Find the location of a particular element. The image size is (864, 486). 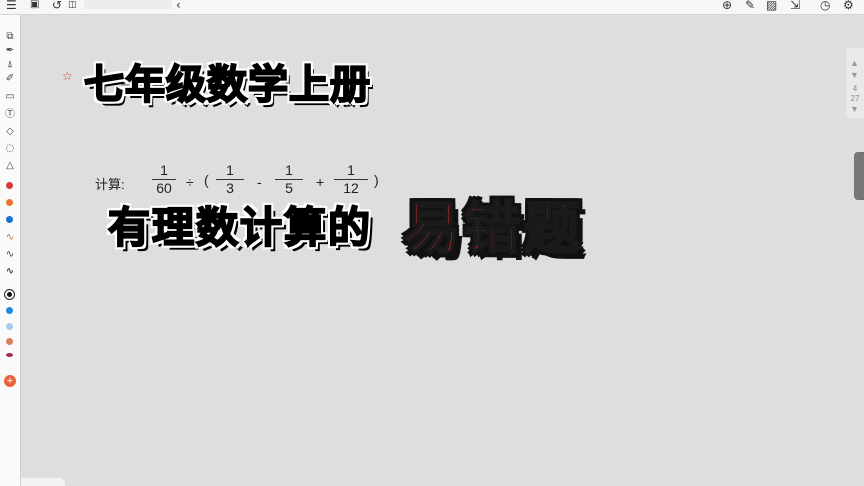

page-up-icon: ▲ is located at coordinates (854, 63).